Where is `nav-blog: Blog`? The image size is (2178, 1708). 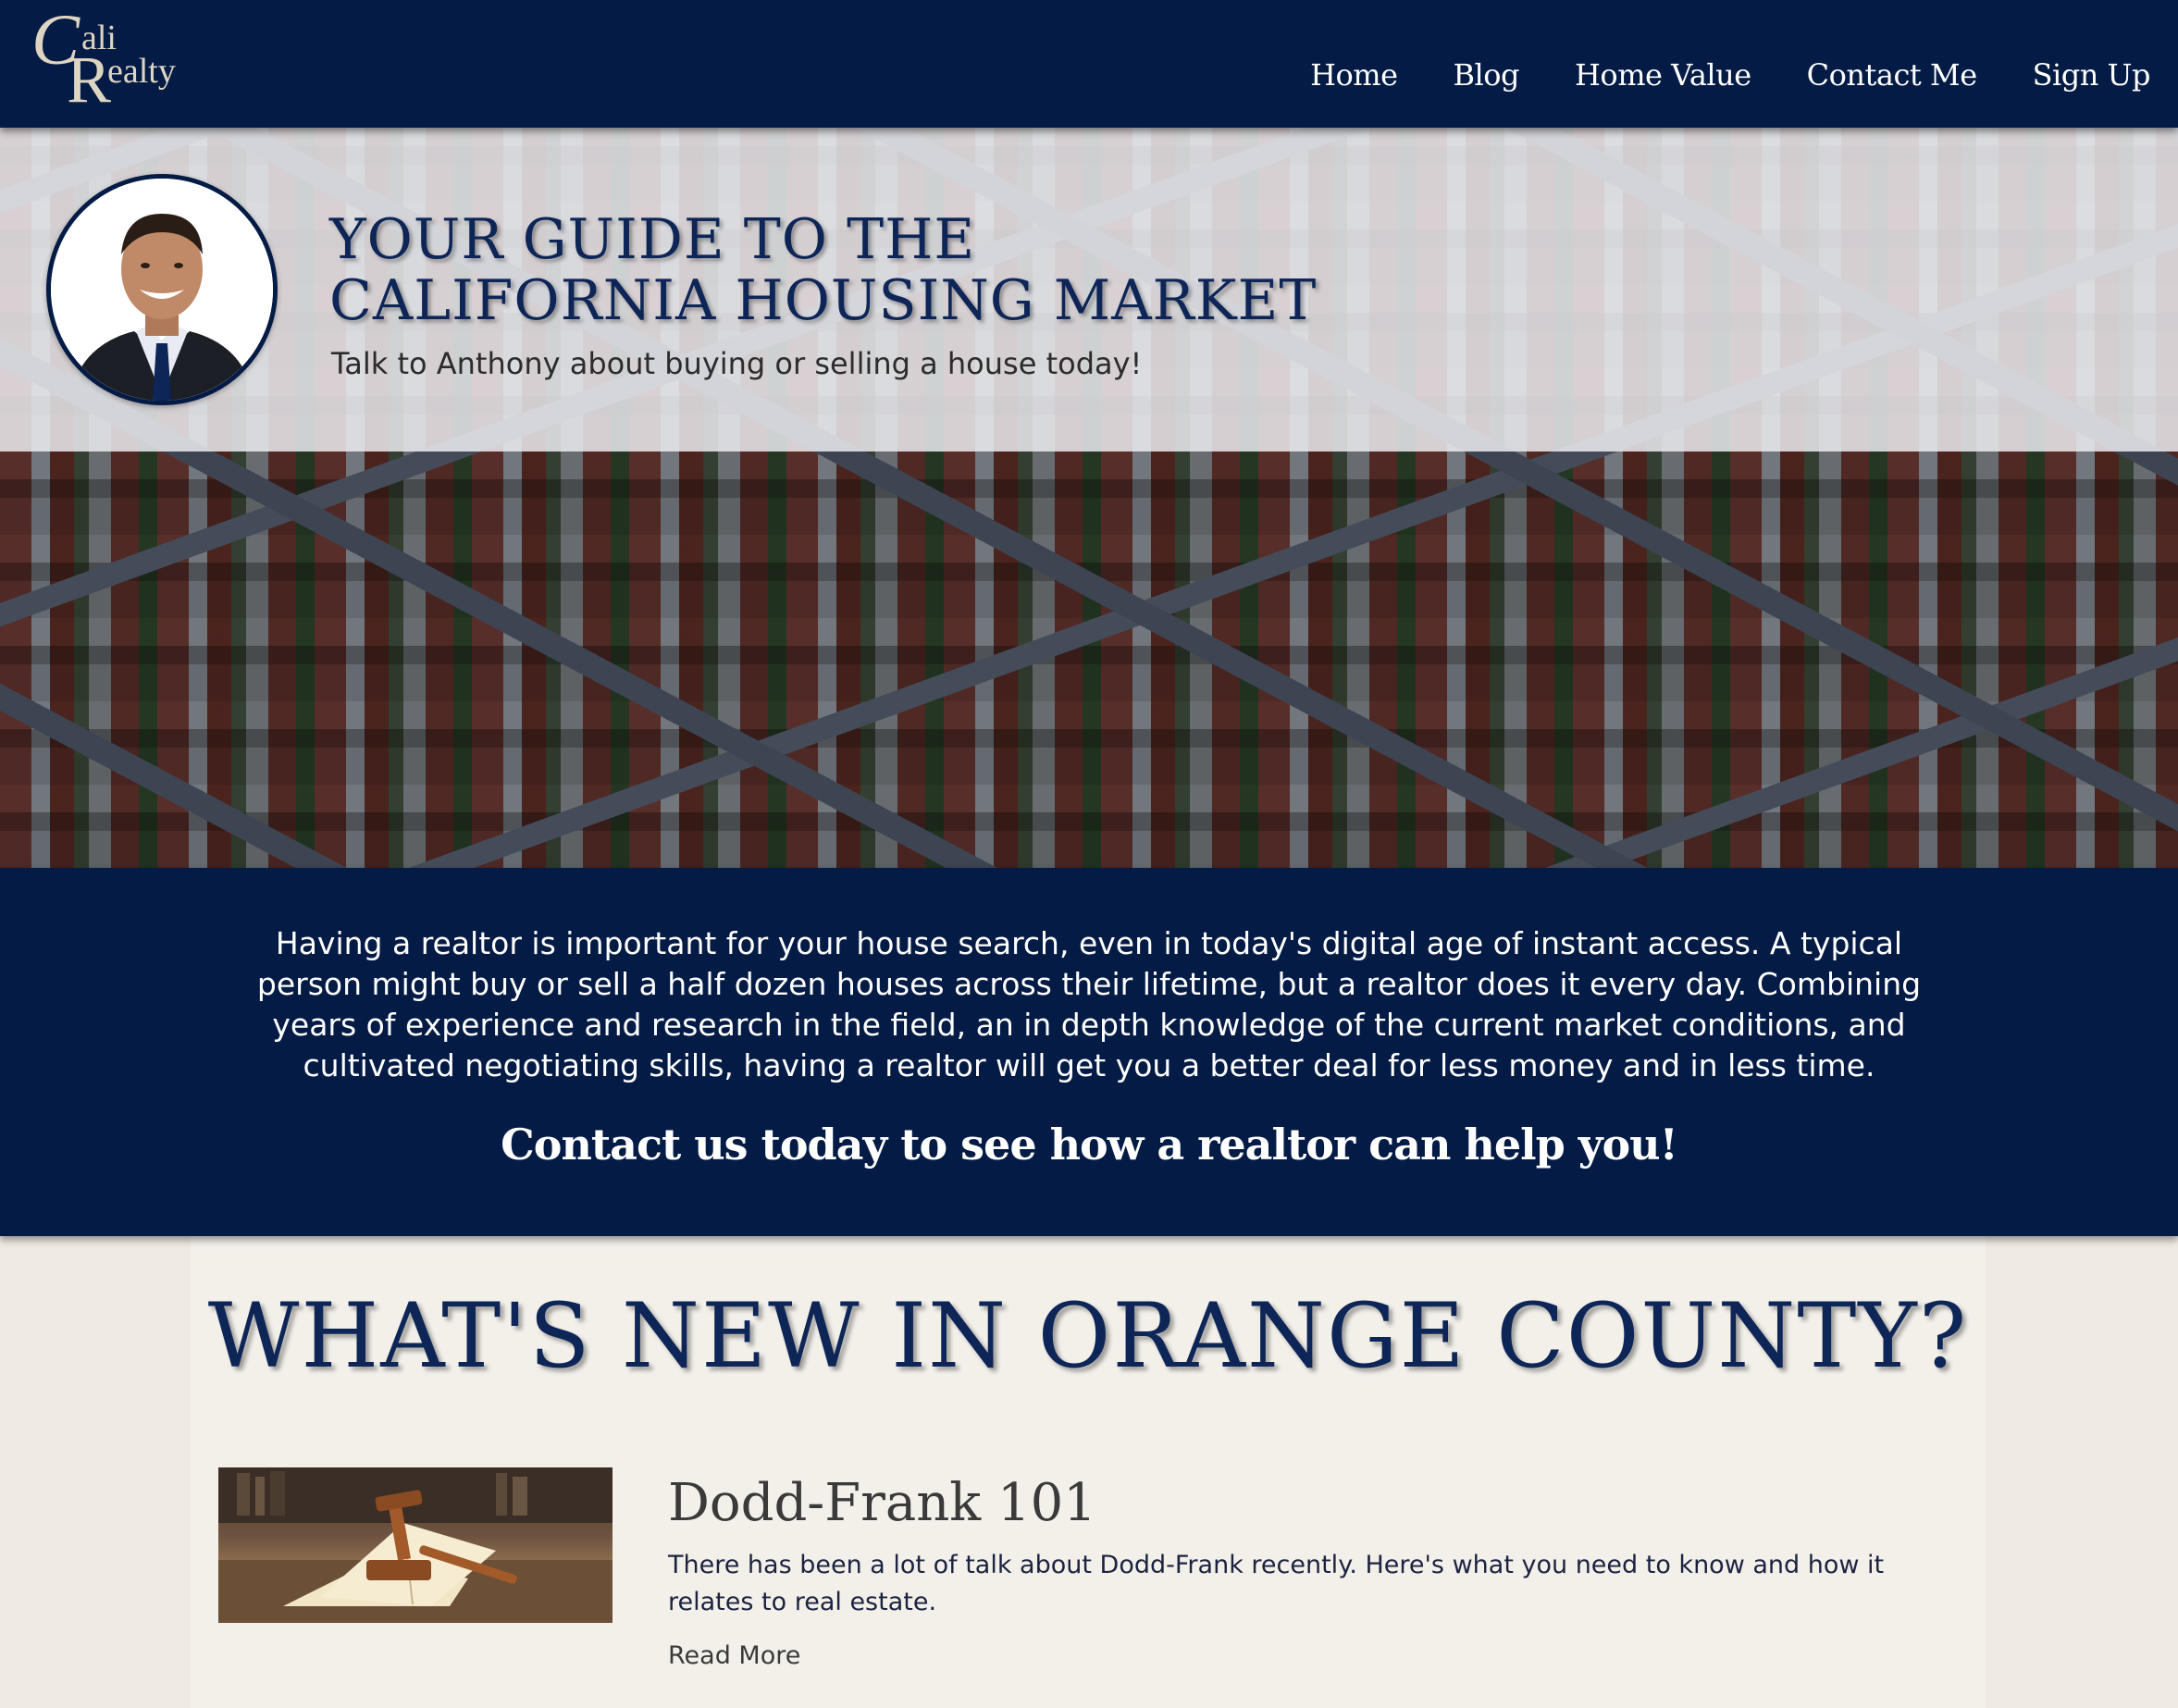 nav-blog: Blog is located at coordinates (1487, 75).